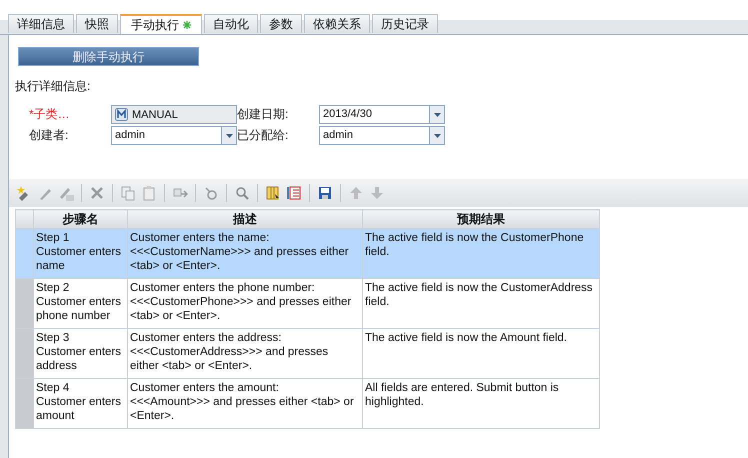  Describe the element at coordinates (81, 253) in the screenshot. I see `step-name-cell: Step 1 Customer enters name` at that location.